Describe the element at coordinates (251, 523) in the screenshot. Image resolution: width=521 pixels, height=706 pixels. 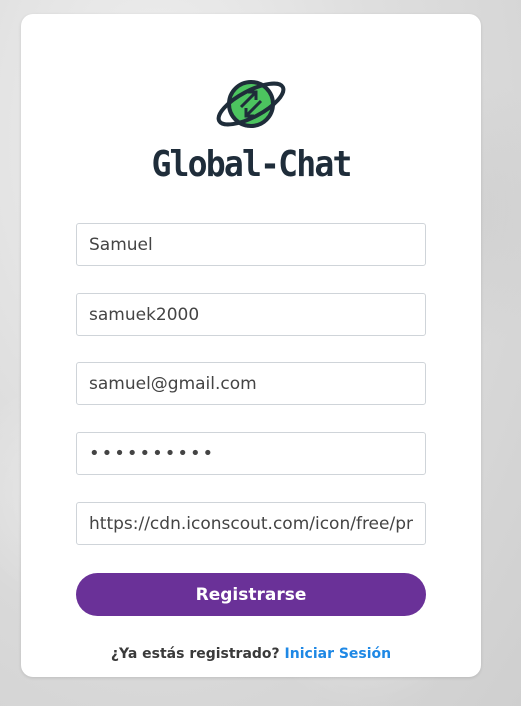
I see `avatar-url-field` at that location.